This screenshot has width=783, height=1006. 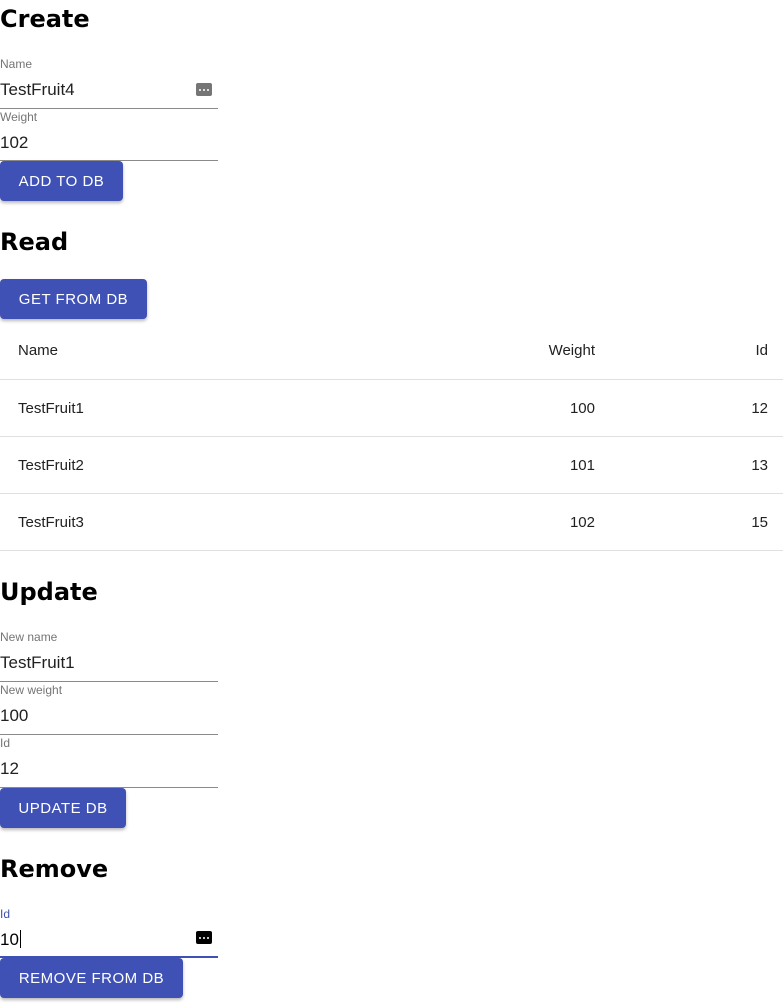 I want to click on create-name-field: Name TestFruit4, so click(x=109, y=82).